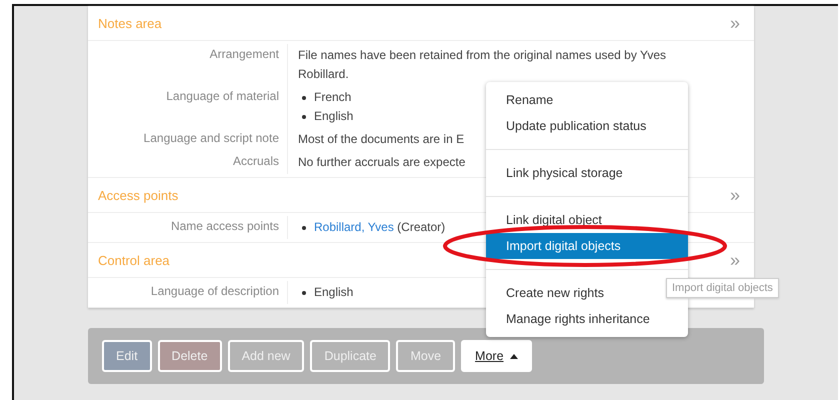 This screenshot has width=840, height=400. What do you see at coordinates (188, 139) in the screenshot?
I see `field-label: Language and script note` at bounding box center [188, 139].